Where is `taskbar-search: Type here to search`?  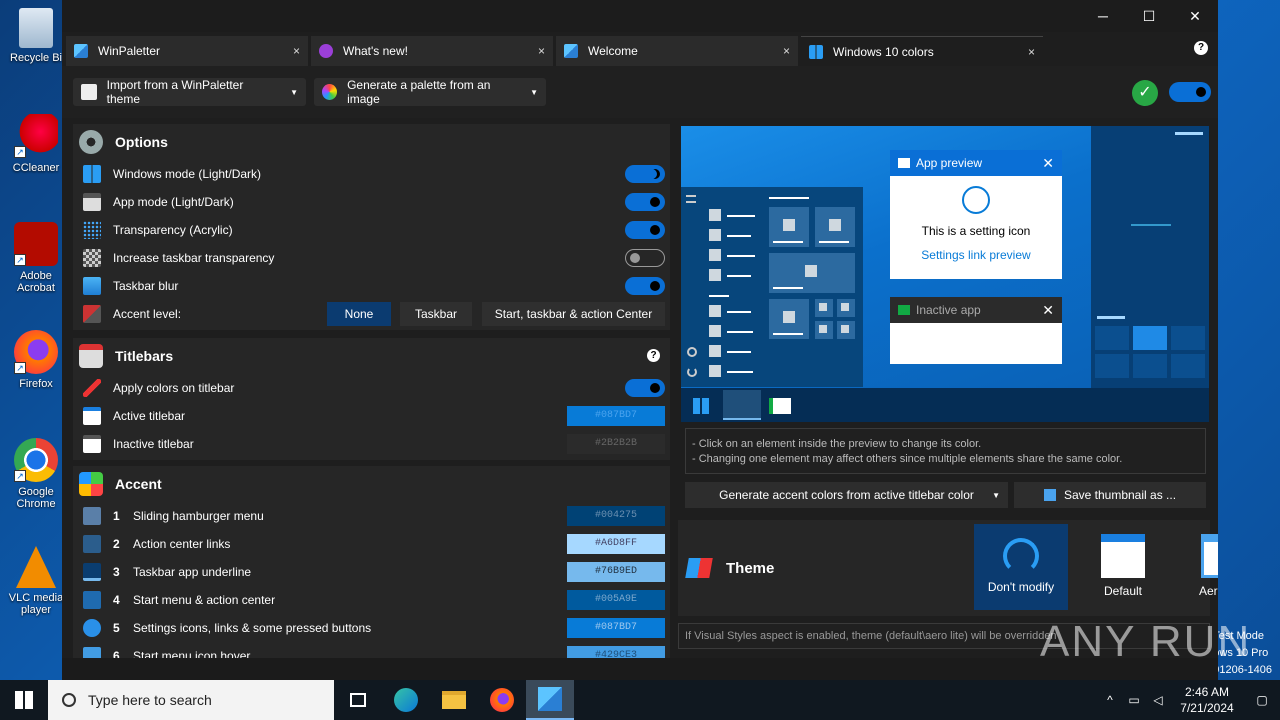
taskbar-search: Type here to search is located at coordinates (191, 700).